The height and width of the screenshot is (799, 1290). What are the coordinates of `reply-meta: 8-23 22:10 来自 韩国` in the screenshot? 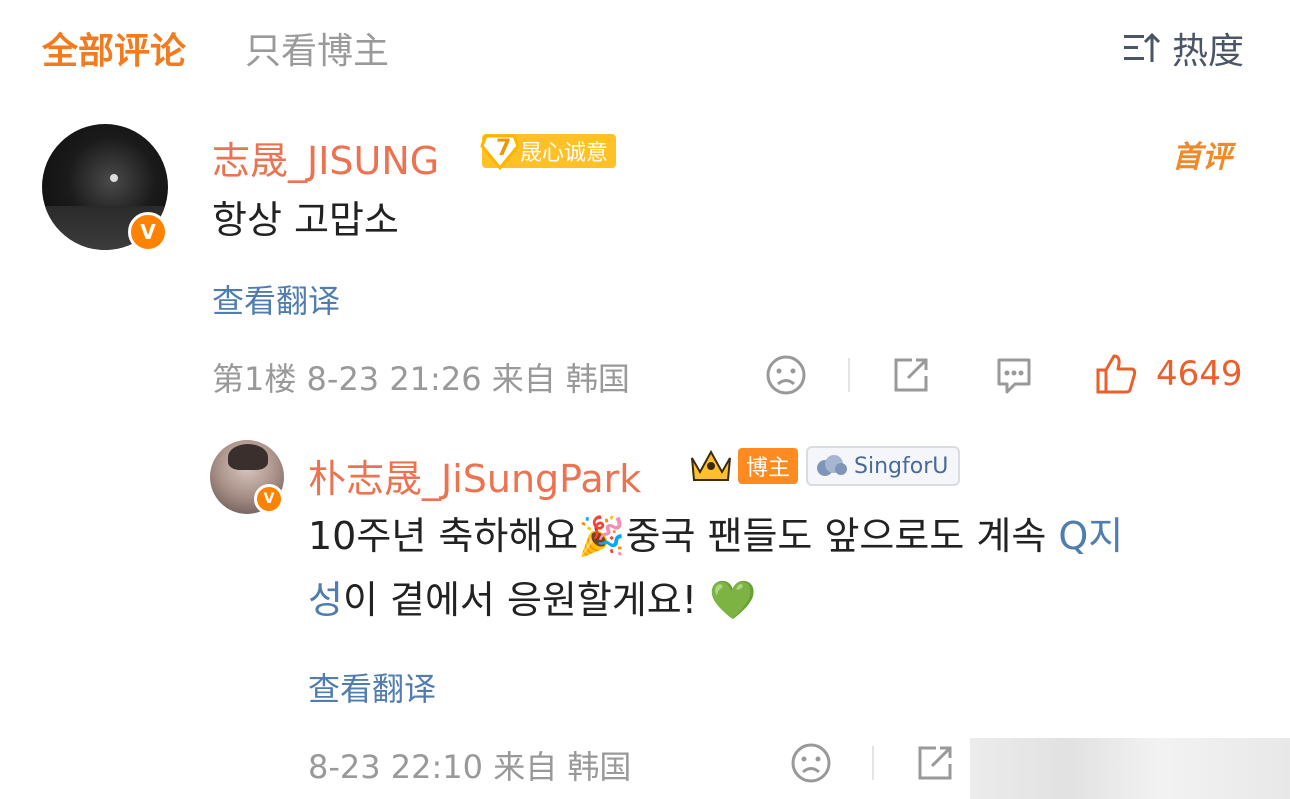 It's located at (470, 767).